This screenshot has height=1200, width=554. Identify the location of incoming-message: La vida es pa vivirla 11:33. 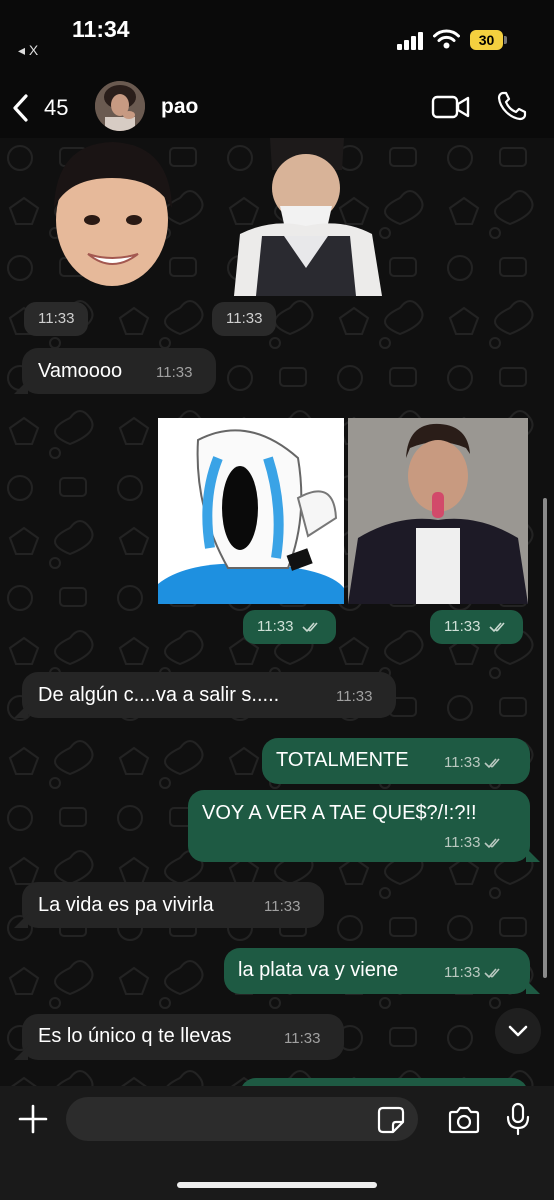
(173, 905).